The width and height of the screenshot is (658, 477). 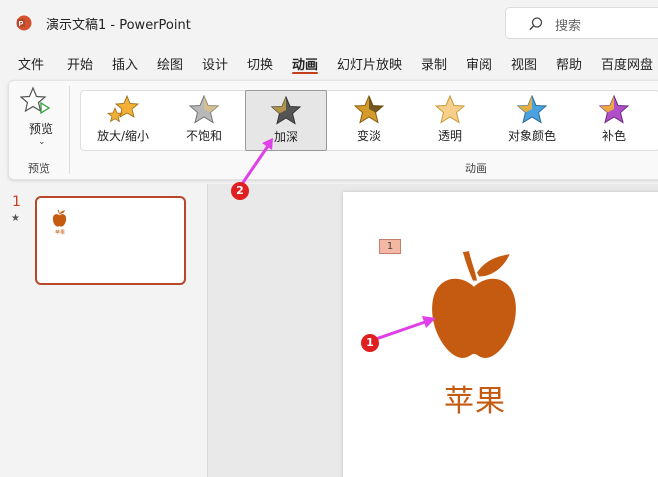 What do you see at coordinates (240, 191) in the screenshot?
I see `annotation-marker-2: 2` at bounding box center [240, 191].